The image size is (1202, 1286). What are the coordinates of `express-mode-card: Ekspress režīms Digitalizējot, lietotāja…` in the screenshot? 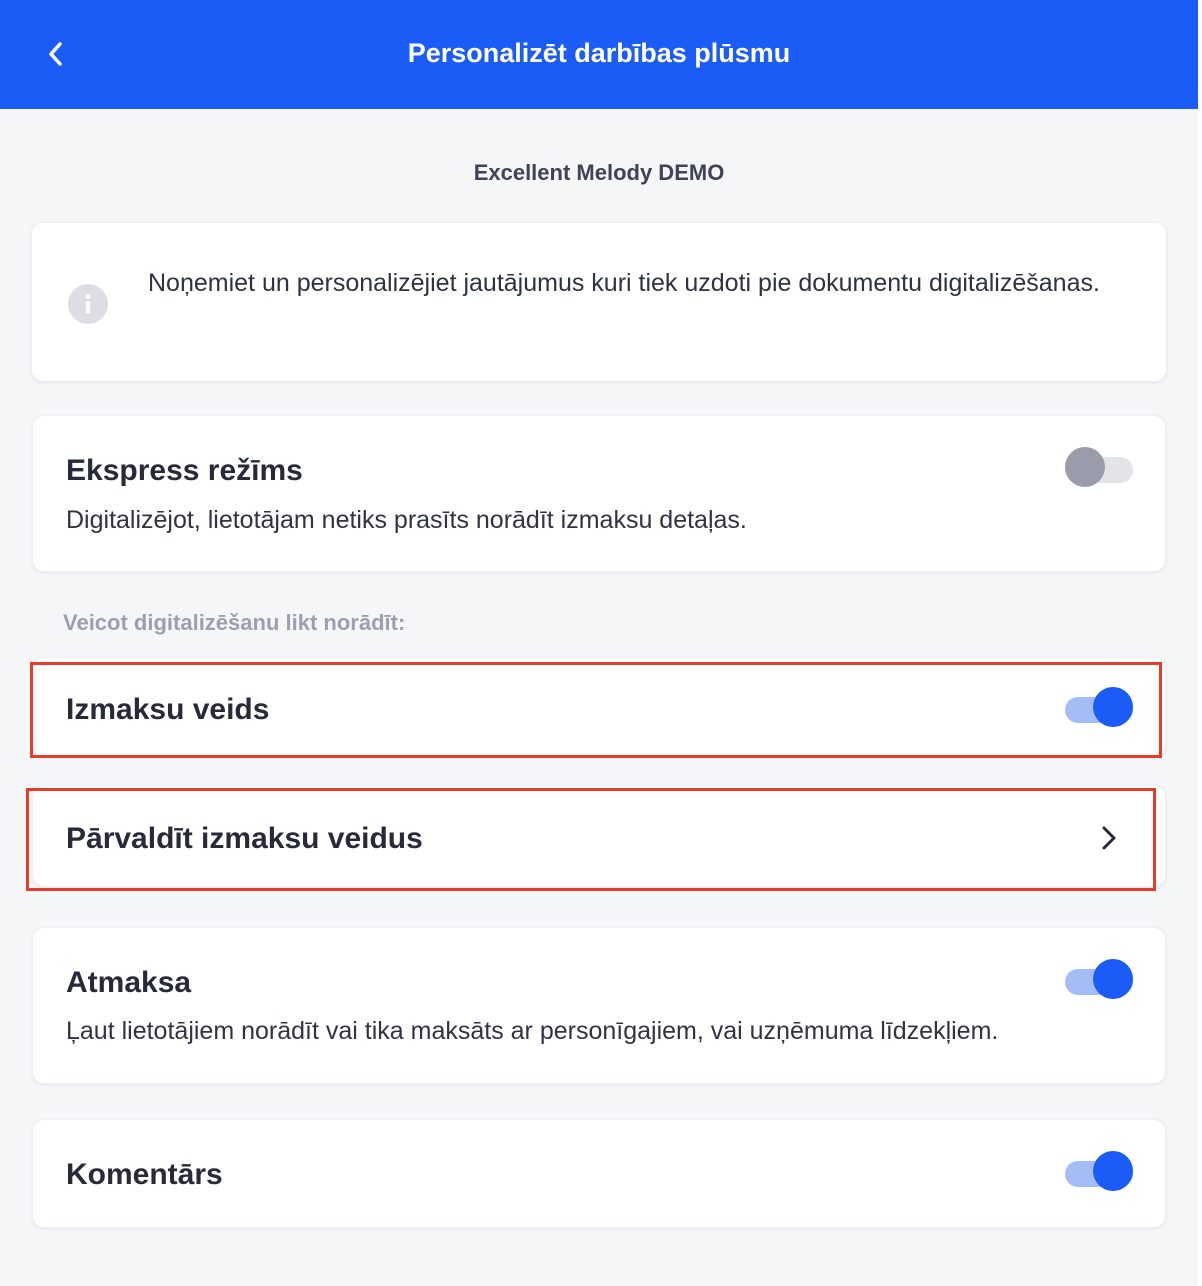 It's located at (599, 493).